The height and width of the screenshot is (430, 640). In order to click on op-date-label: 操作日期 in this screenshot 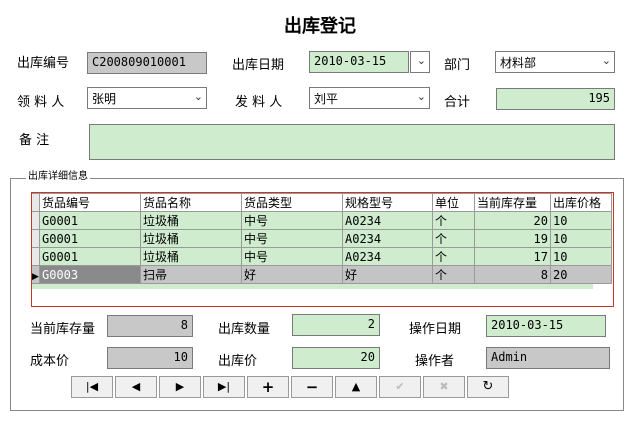, I will do `click(435, 329)`.